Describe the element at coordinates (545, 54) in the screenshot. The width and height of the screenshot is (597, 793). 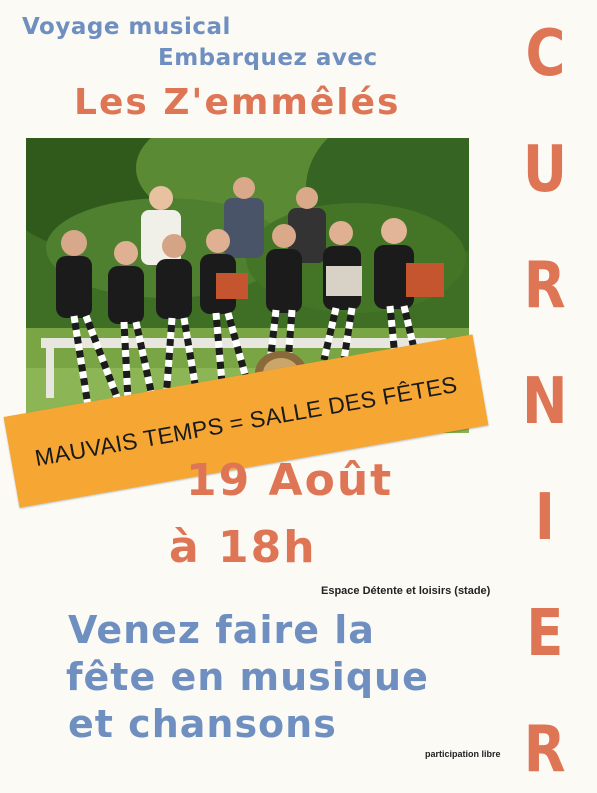
I see `village-name-letter: C` at that location.